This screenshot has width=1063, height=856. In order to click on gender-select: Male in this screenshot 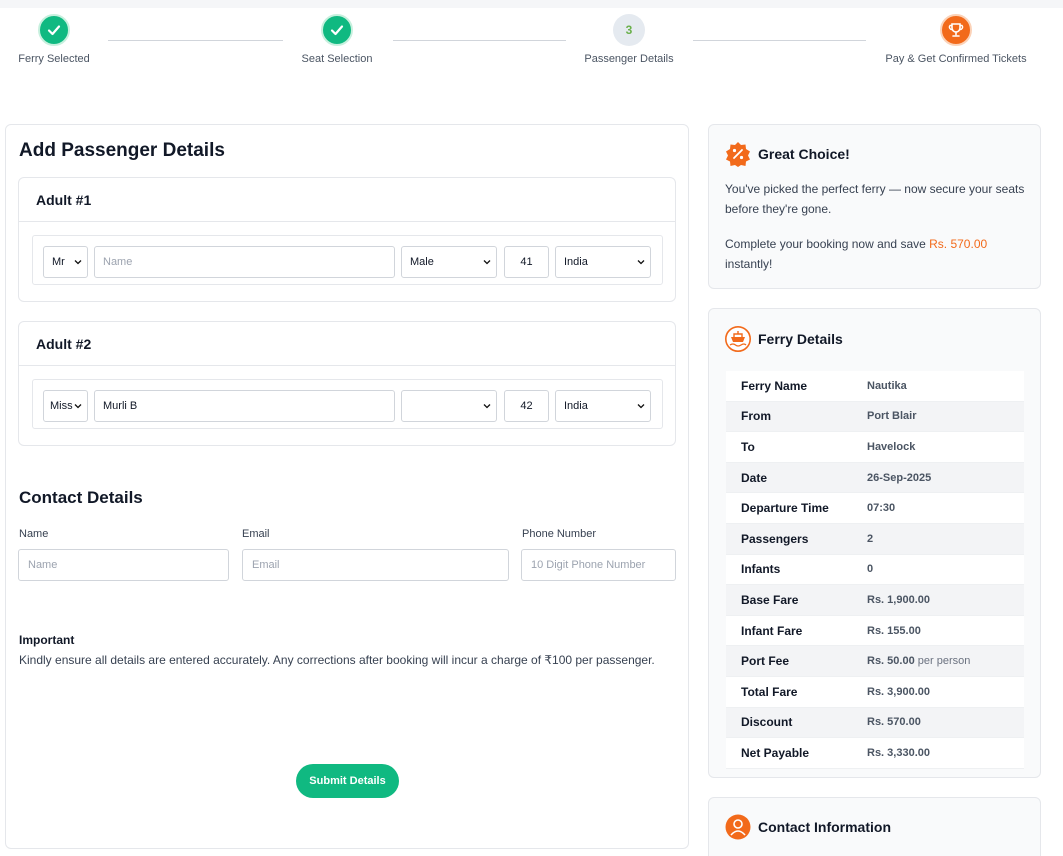, I will do `click(449, 262)`.